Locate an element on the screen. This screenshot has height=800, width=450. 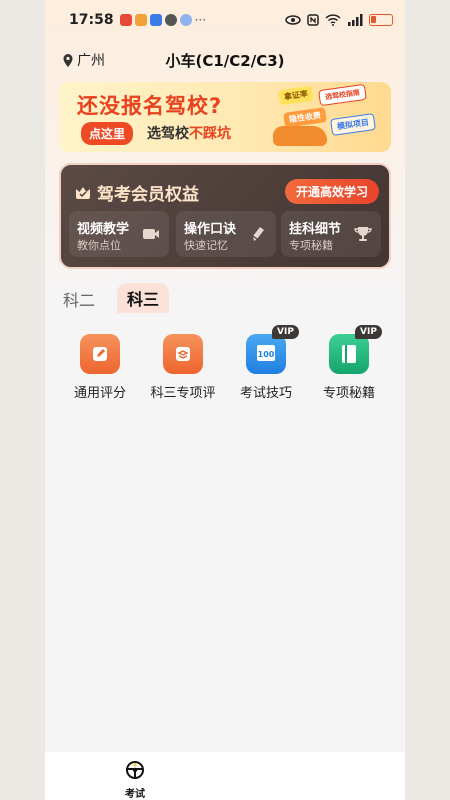
status-time: 17:58 is located at coordinates (91, 20).